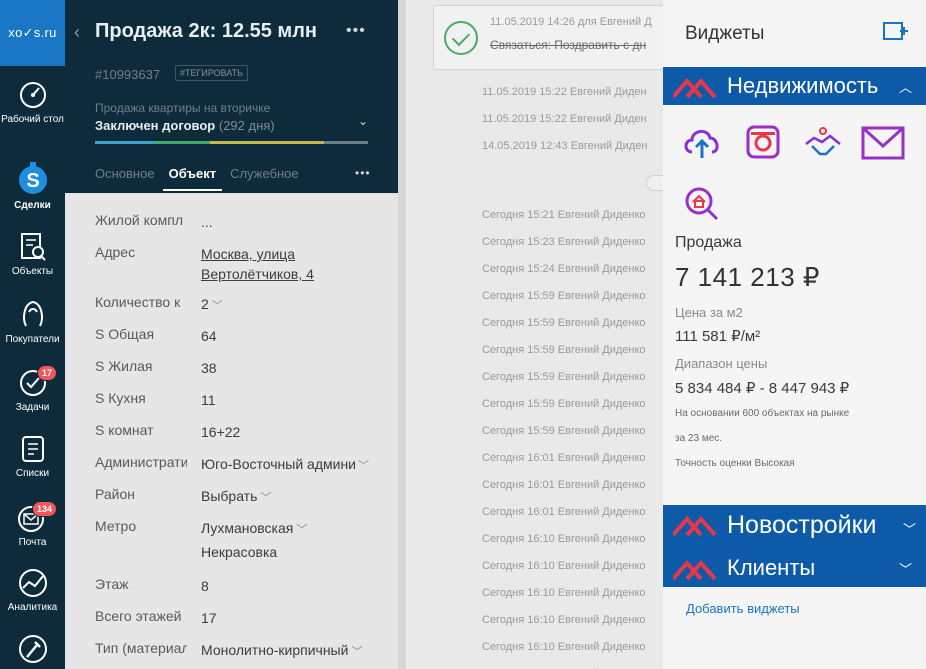  Describe the element at coordinates (564, 215) in the screenshot. I see `feed-entry: Сегодня 15:21 Евгений Диденко` at that location.